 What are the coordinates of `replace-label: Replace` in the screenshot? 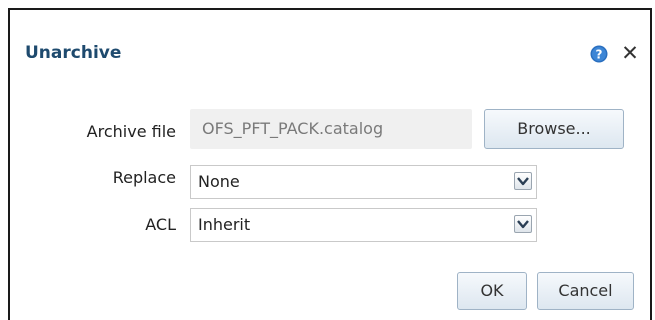 It's located at (144, 177).